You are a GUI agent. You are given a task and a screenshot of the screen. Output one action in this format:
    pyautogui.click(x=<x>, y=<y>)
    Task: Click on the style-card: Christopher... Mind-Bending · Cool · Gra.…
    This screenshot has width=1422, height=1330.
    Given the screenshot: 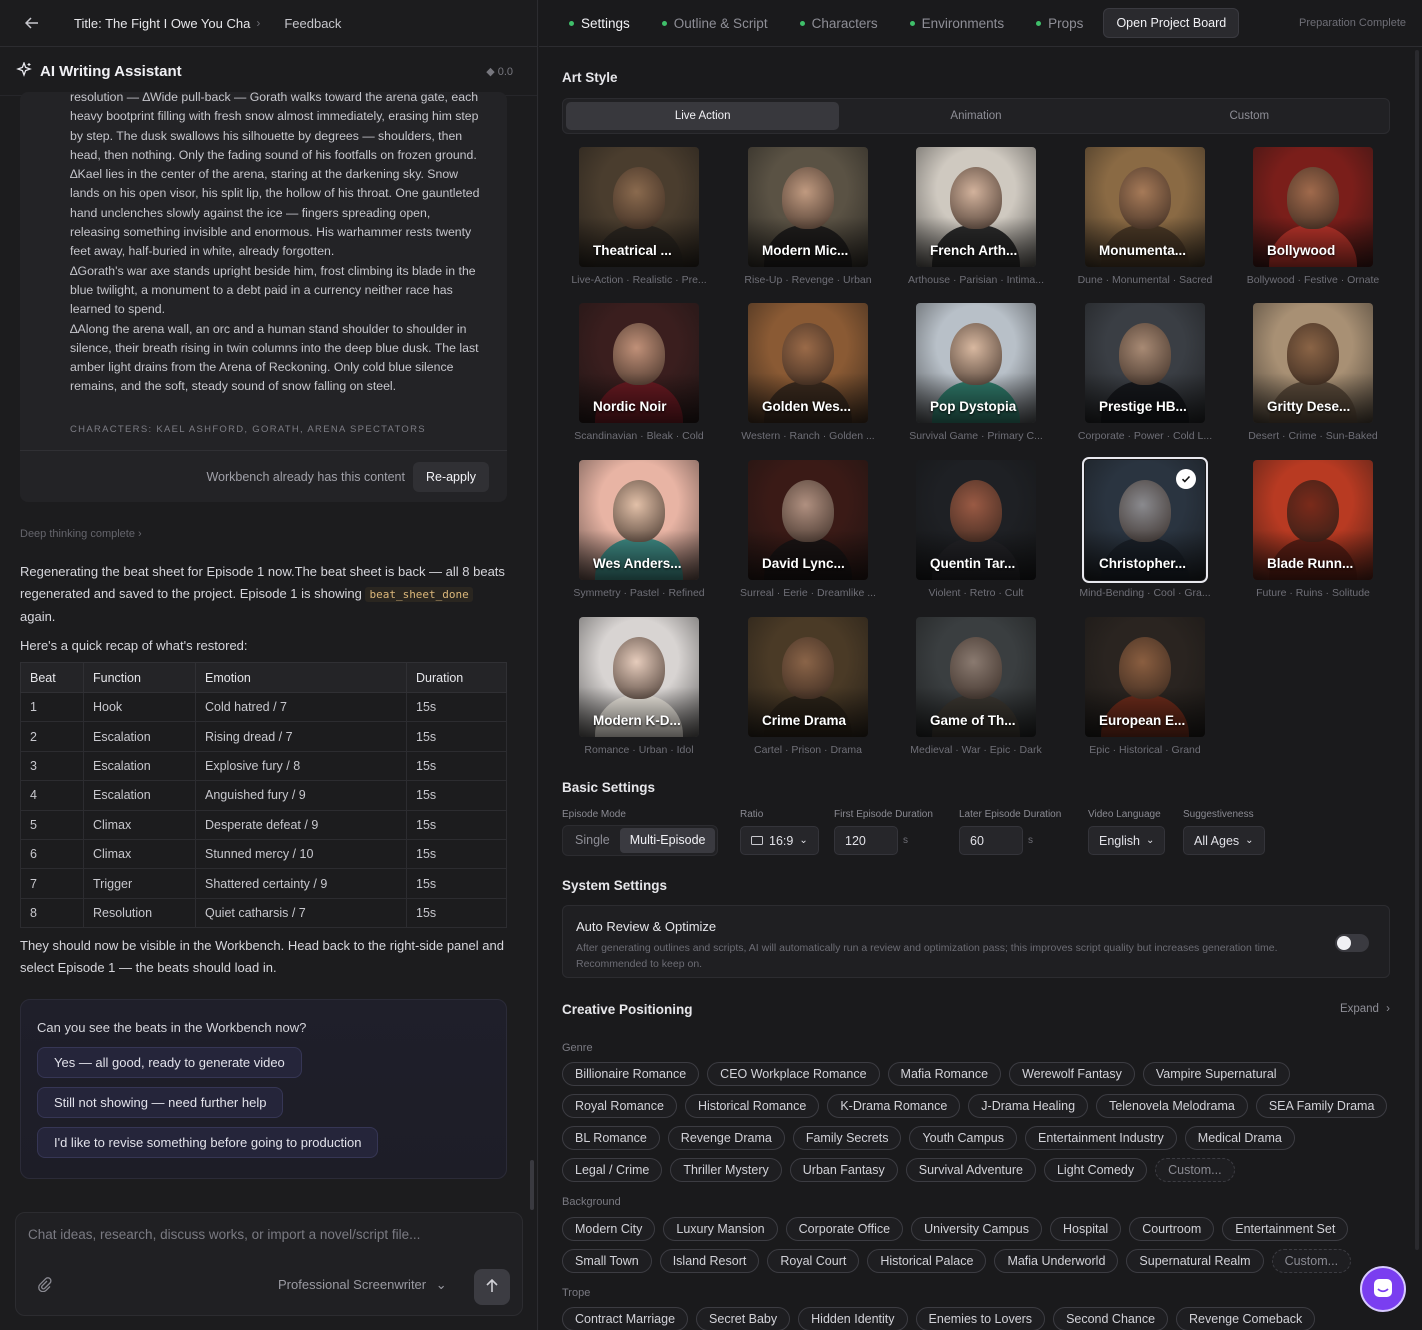 What is the action you would take?
    pyautogui.click(x=1145, y=528)
    